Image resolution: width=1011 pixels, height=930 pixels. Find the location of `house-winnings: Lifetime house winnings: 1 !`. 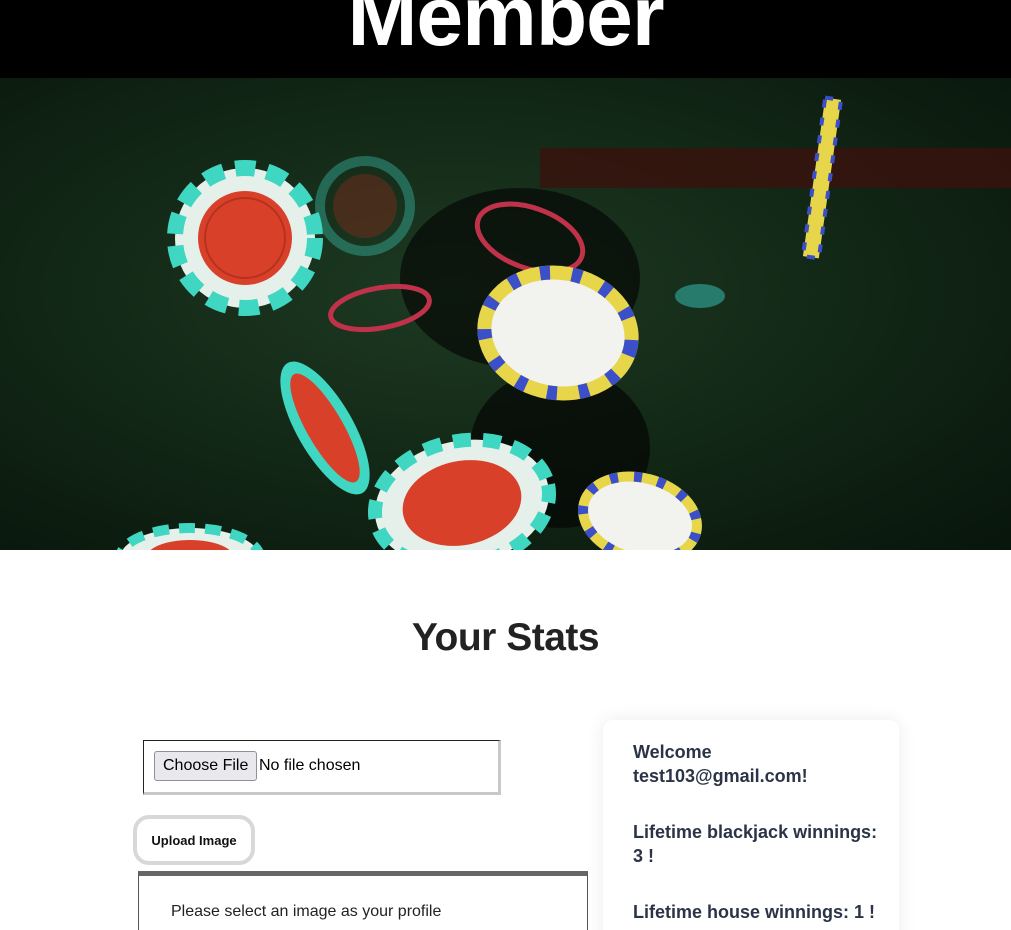

house-winnings: Lifetime house winnings: 1 ! is located at coordinates (754, 912).